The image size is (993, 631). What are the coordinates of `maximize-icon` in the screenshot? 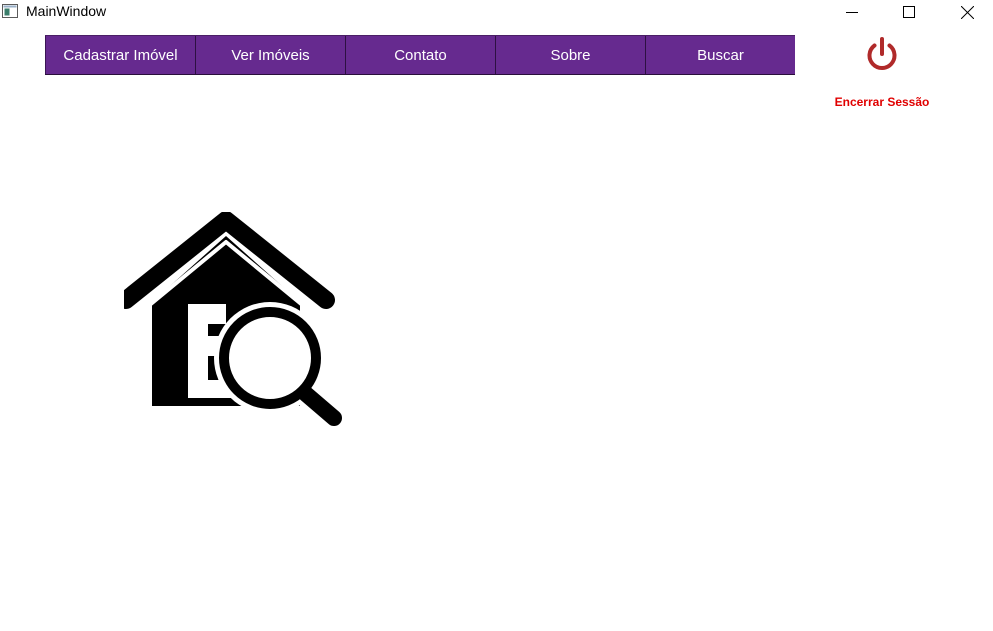 It's located at (909, 12).